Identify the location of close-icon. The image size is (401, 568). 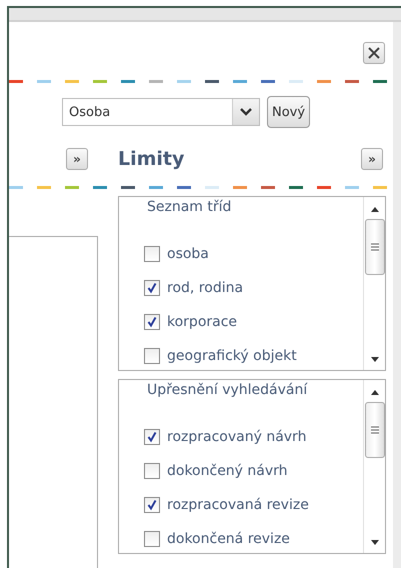
(374, 53).